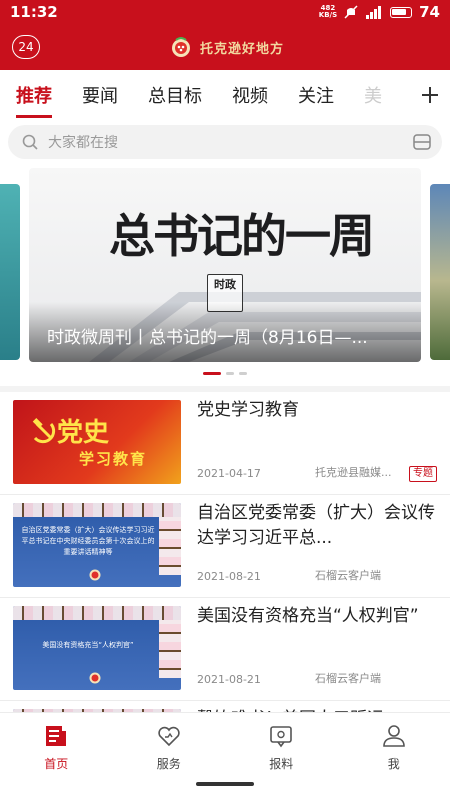 This screenshot has height=800, width=450. Describe the element at coordinates (316, 95) in the screenshot. I see `tab-follow: 关注` at that location.